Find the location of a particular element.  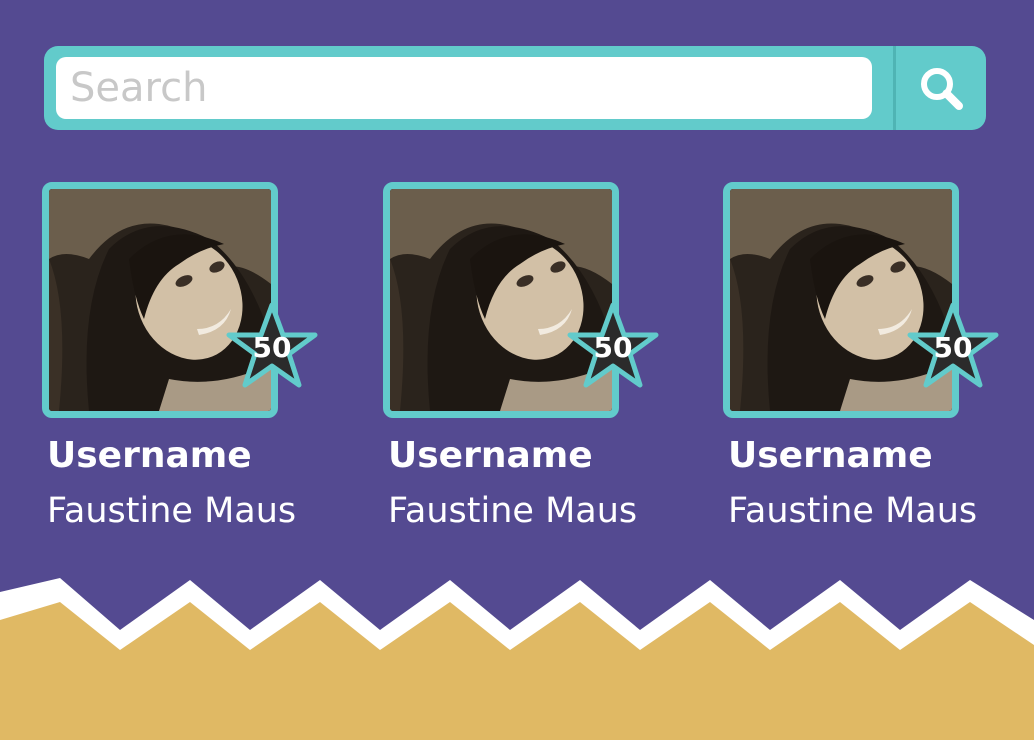

search-button is located at coordinates (941, 88).